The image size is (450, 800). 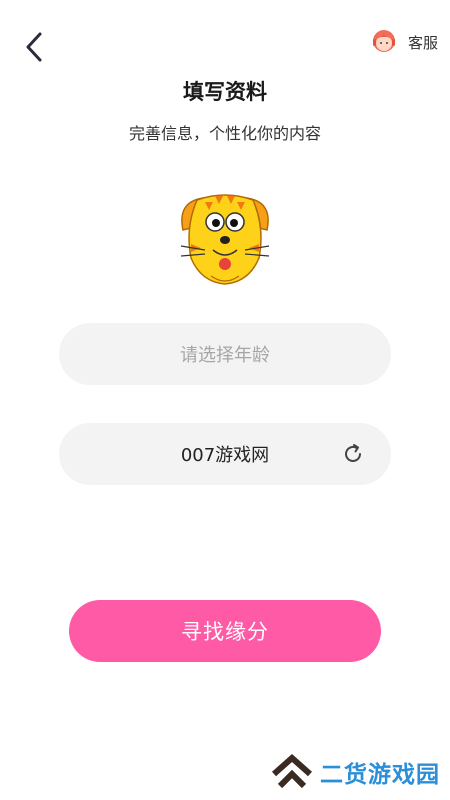 I want to click on age-select-placeholder: 请选择年龄, so click(x=225, y=355).